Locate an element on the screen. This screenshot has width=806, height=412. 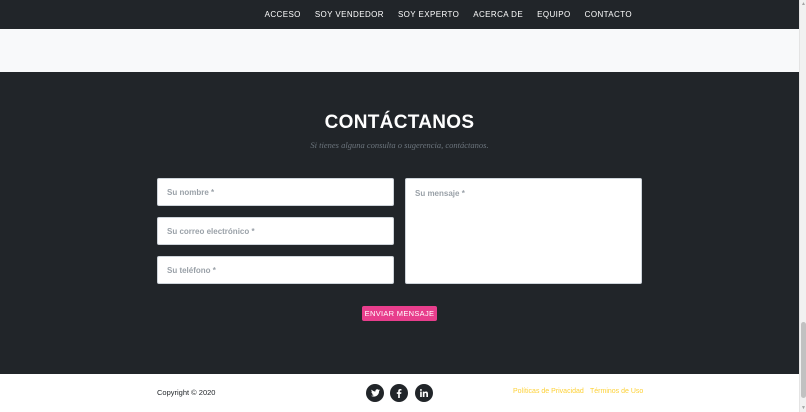
light-section-band is located at coordinates (399, 50).